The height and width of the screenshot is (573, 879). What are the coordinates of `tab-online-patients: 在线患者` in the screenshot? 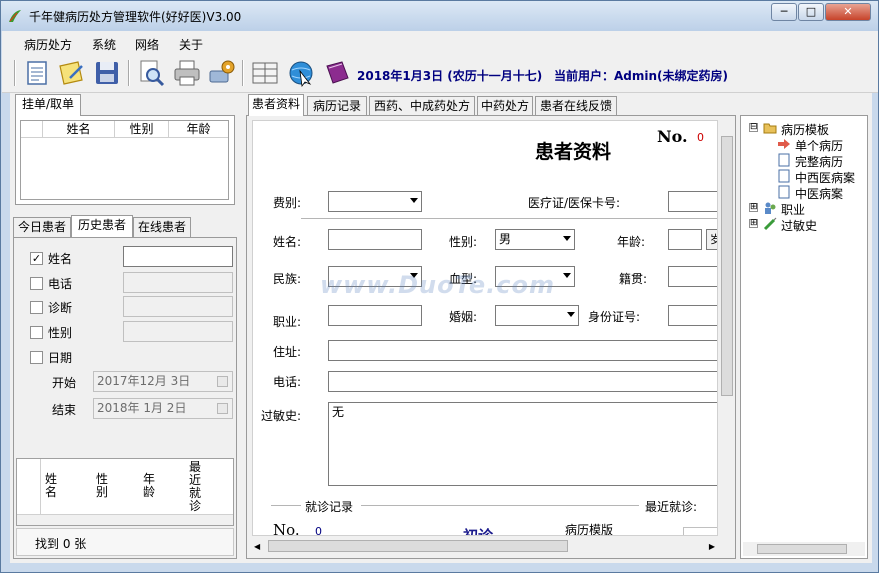 It's located at (162, 227).